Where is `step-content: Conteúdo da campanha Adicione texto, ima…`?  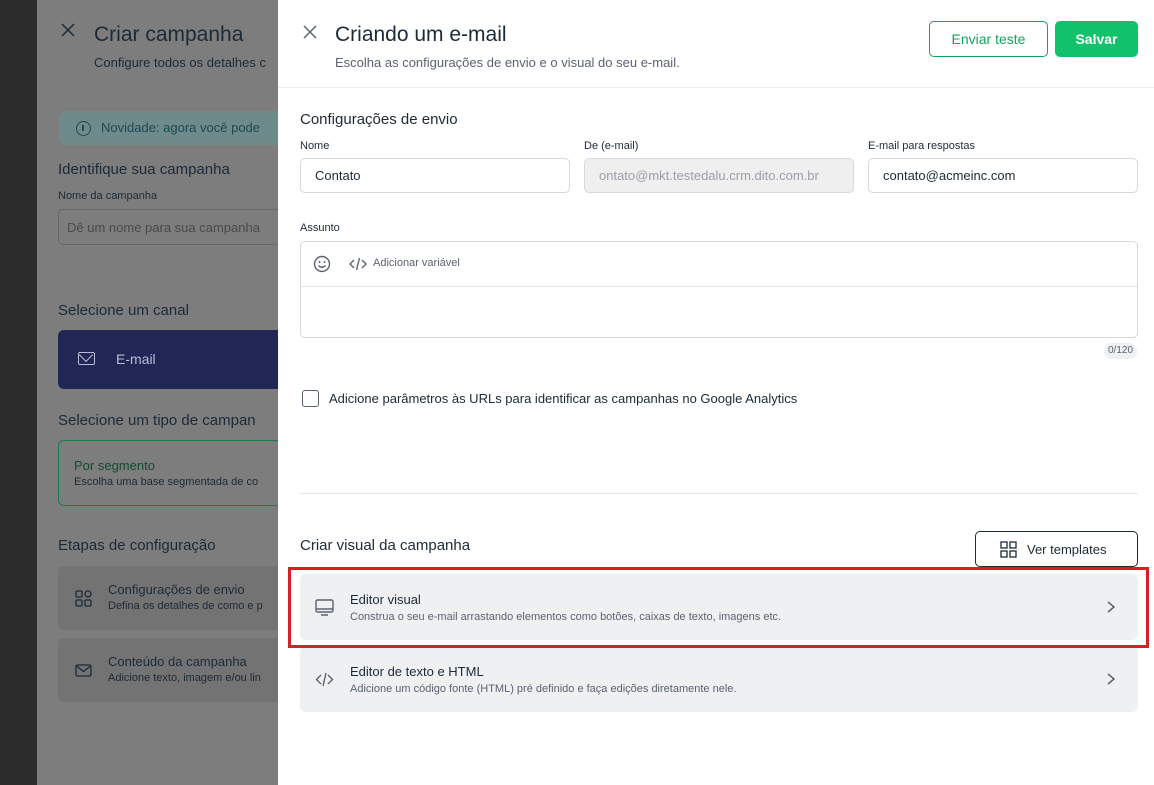 step-content: Conteúdo da campanha Adicione texto, ima… is located at coordinates (168, 670).